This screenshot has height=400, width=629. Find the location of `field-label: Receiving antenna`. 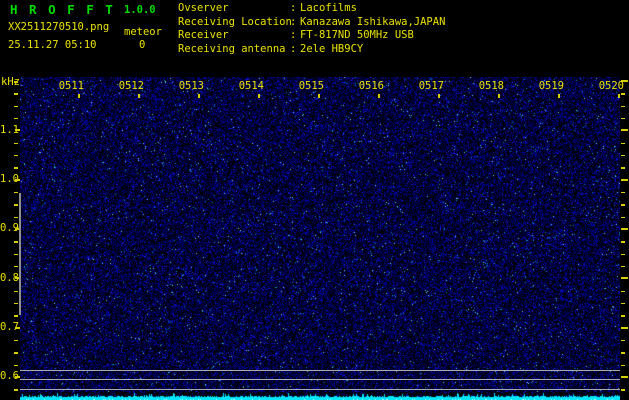

field-label: Receiving antenna is located at coordinates (232, 48).